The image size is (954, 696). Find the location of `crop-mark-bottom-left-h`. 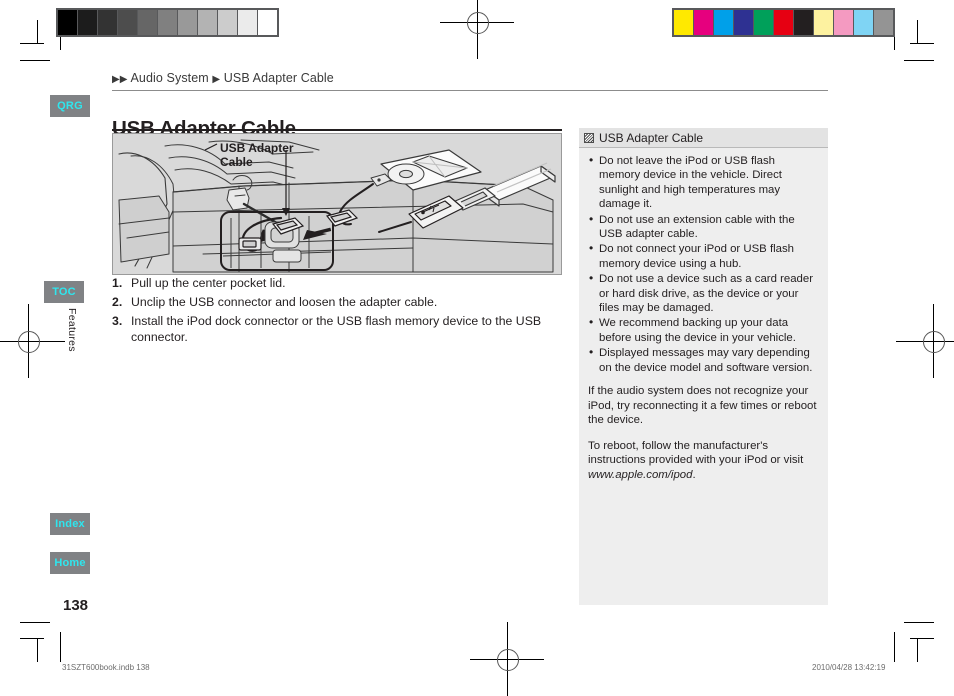

crop-mark-bottom-left-h is located at coordinates (35, 622).